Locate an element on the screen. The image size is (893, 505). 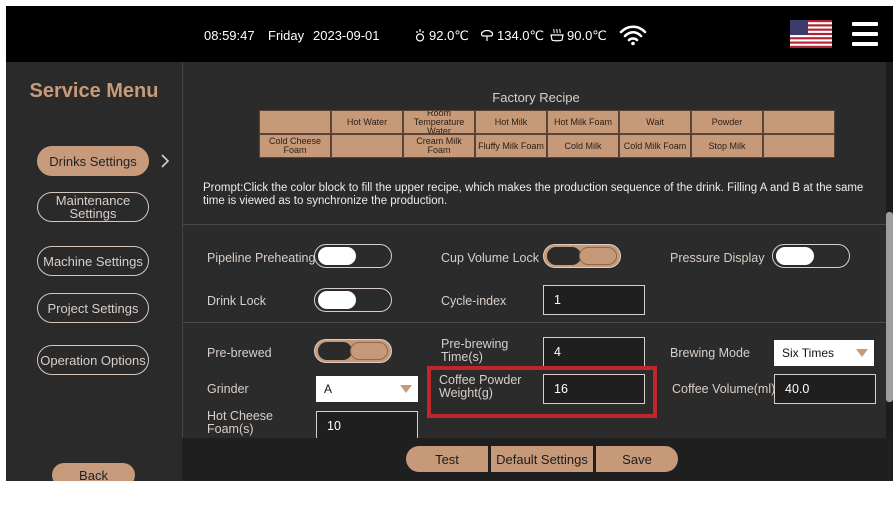
us-flag-icon is located at coordinates (811, 34).